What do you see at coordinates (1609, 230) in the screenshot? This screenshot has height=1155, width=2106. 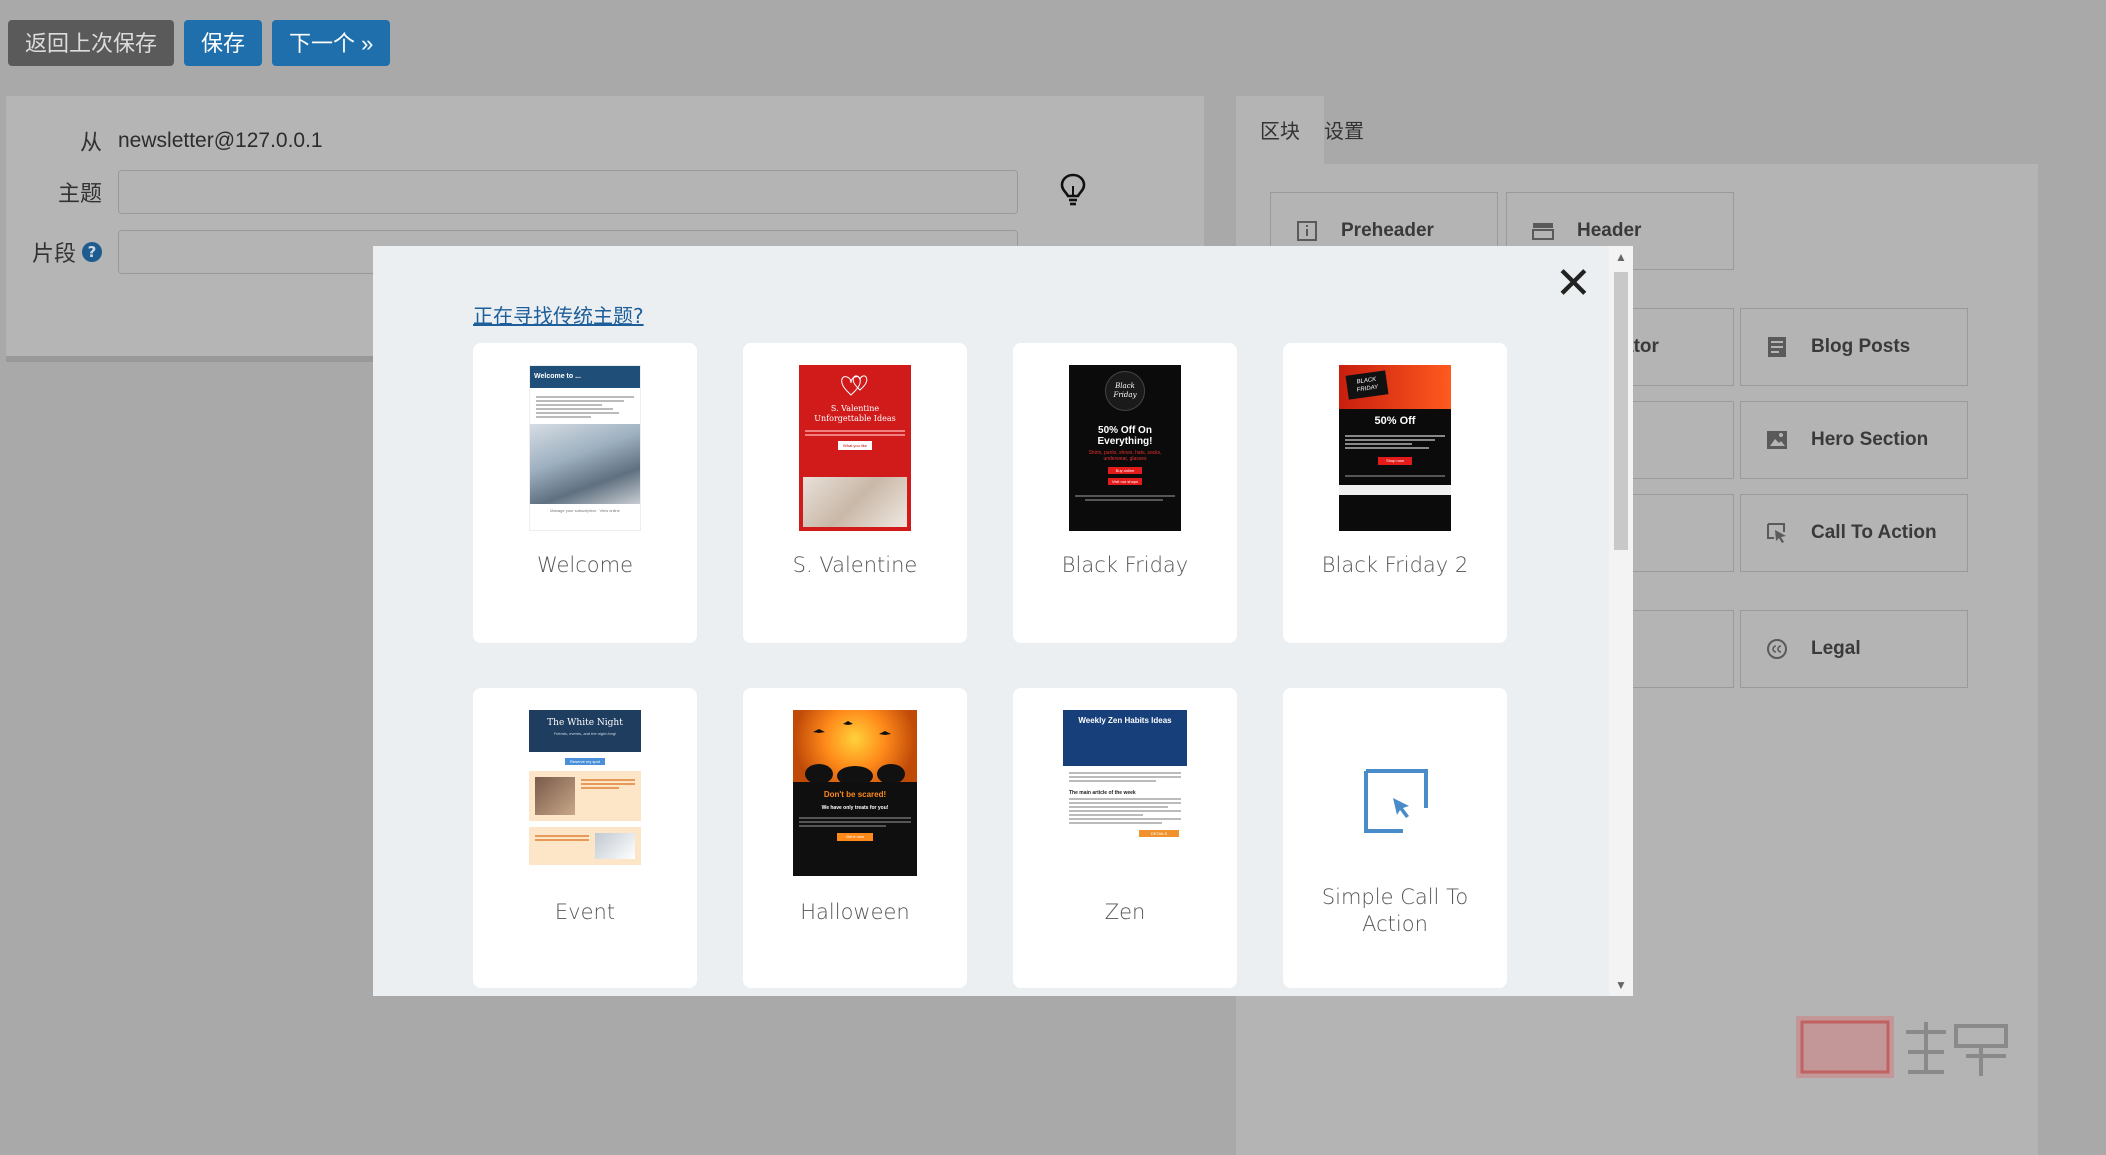 I see `block-label: Header` at bounding box center [1609, 230].